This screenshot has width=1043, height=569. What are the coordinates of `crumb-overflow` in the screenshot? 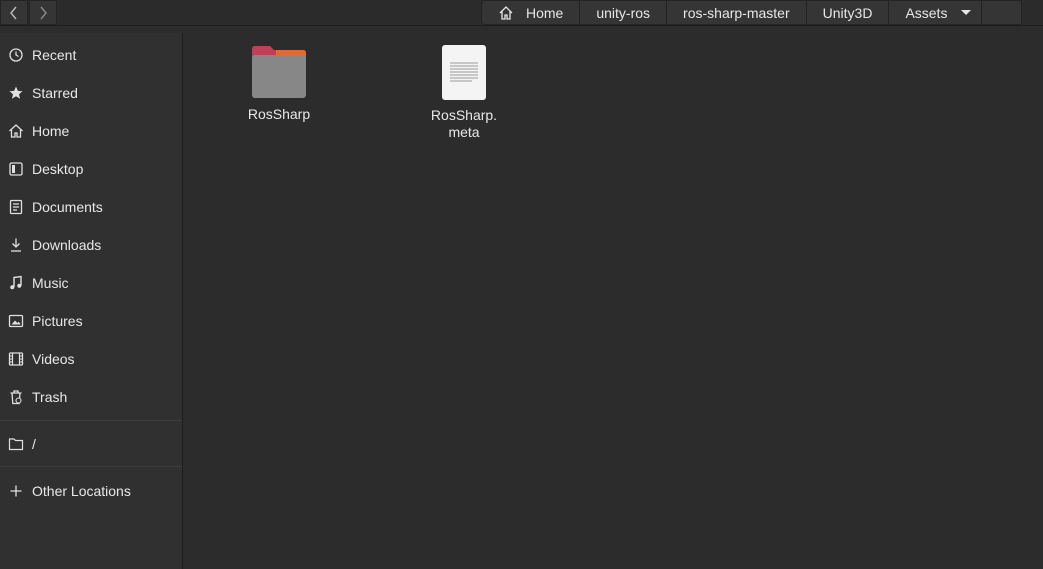 It's located at (1002, 12).